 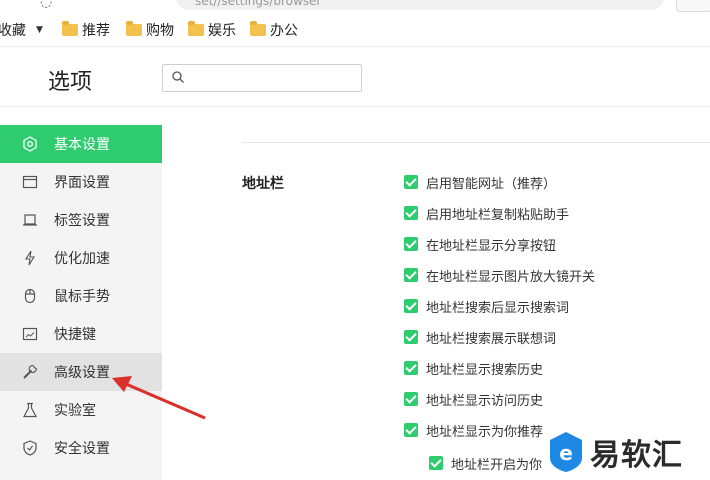 I want to click on option-smart-url: 启用智能网址（推荐）, so click(x=480, y=182).